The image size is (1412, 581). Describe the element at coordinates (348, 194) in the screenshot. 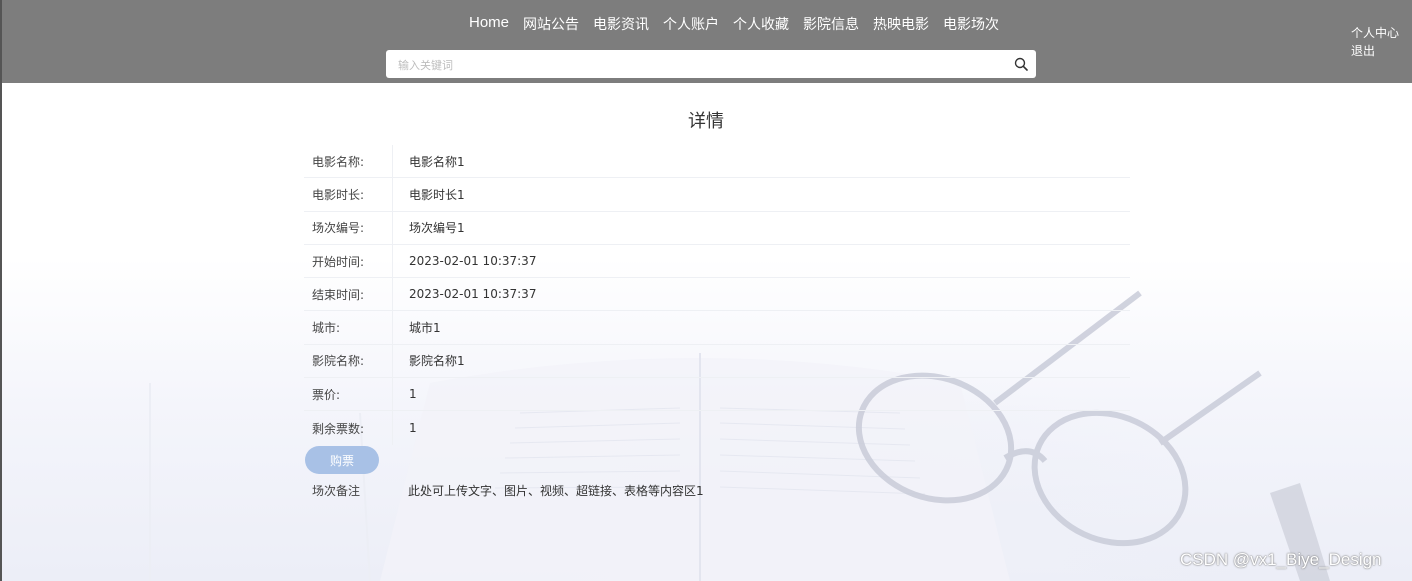

I see `detail-label: 电影时长:` at that location.